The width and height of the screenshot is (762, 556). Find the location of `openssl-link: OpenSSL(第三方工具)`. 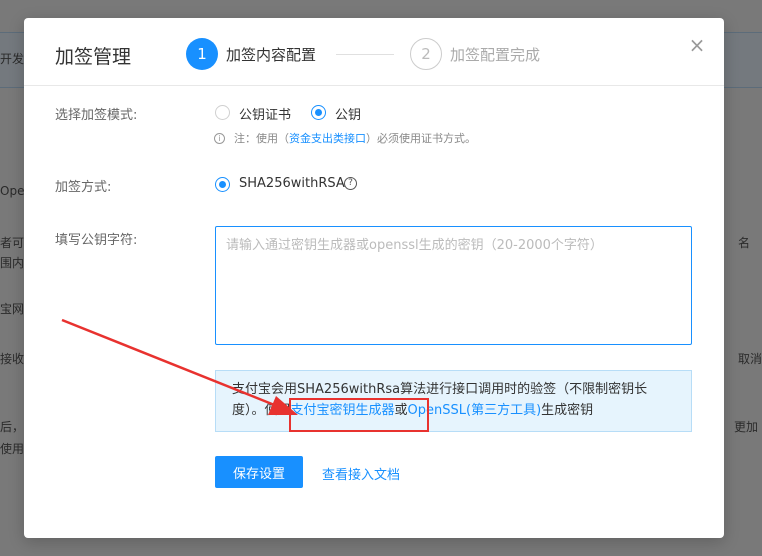

openssl-link: OpenSSL(第三方工具) is located at coordinates (475, 410).